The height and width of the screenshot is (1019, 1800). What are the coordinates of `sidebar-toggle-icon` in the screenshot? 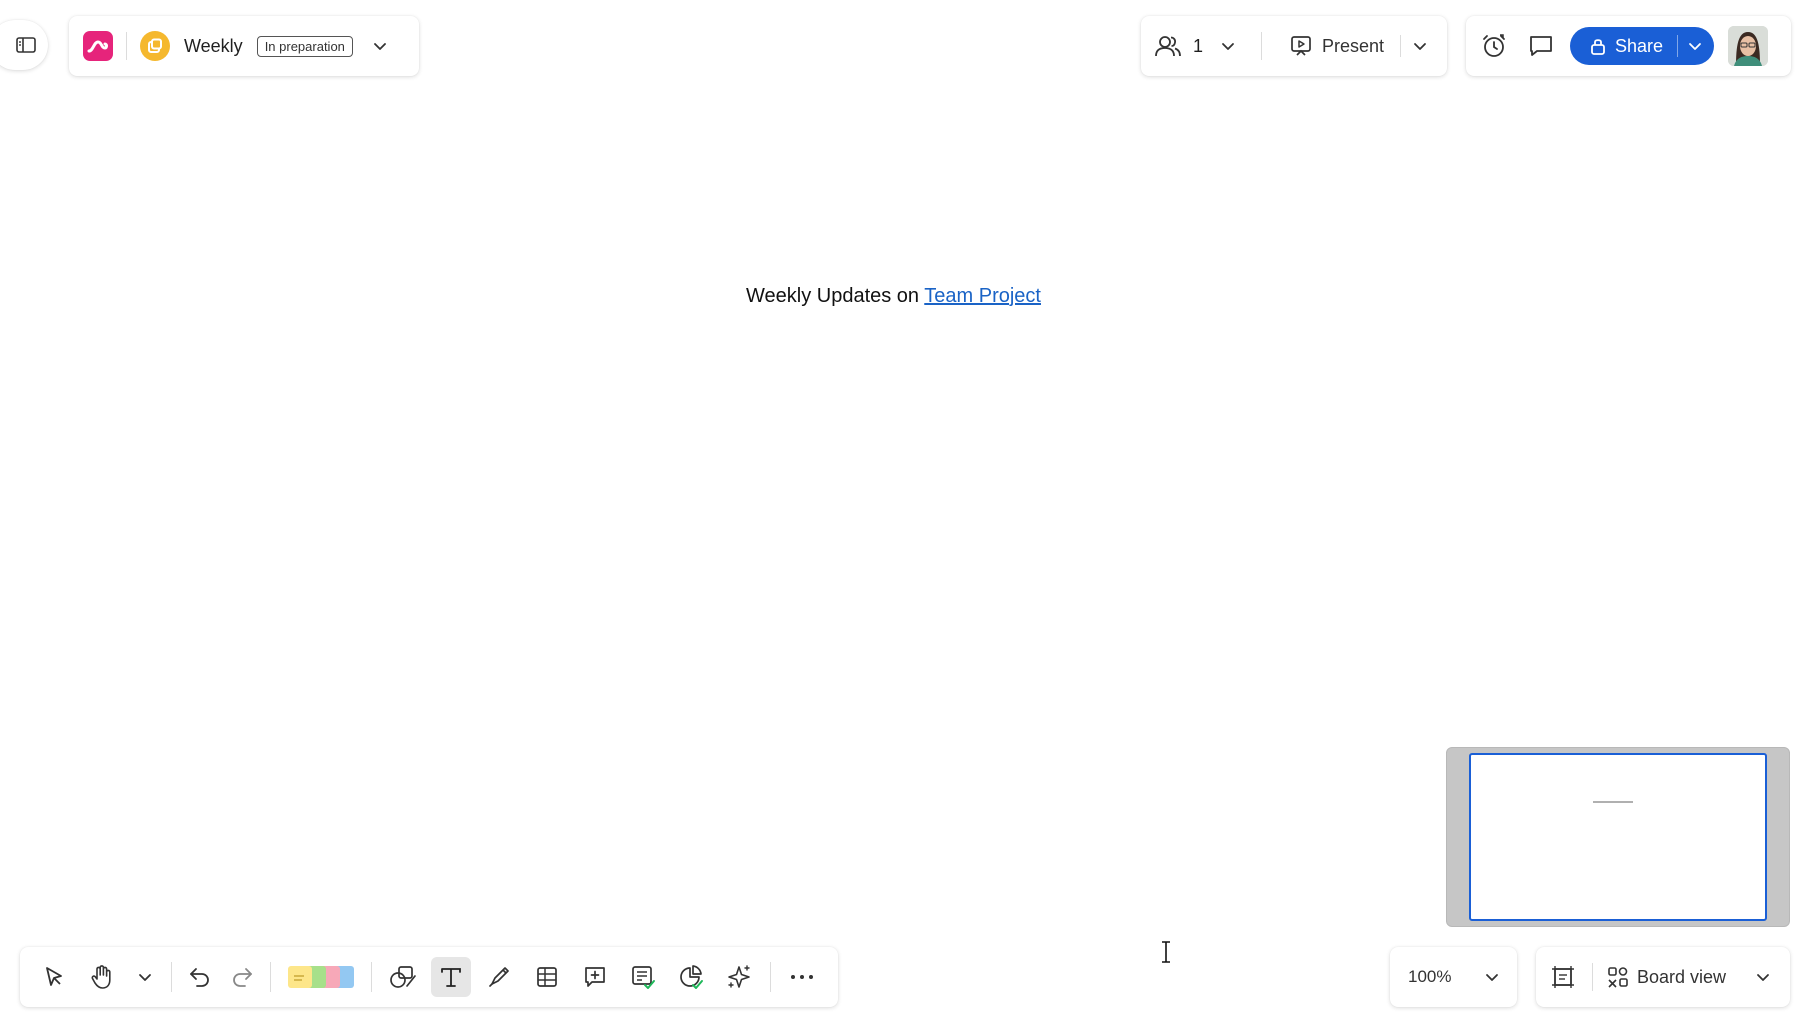 It's located at (26, 45).